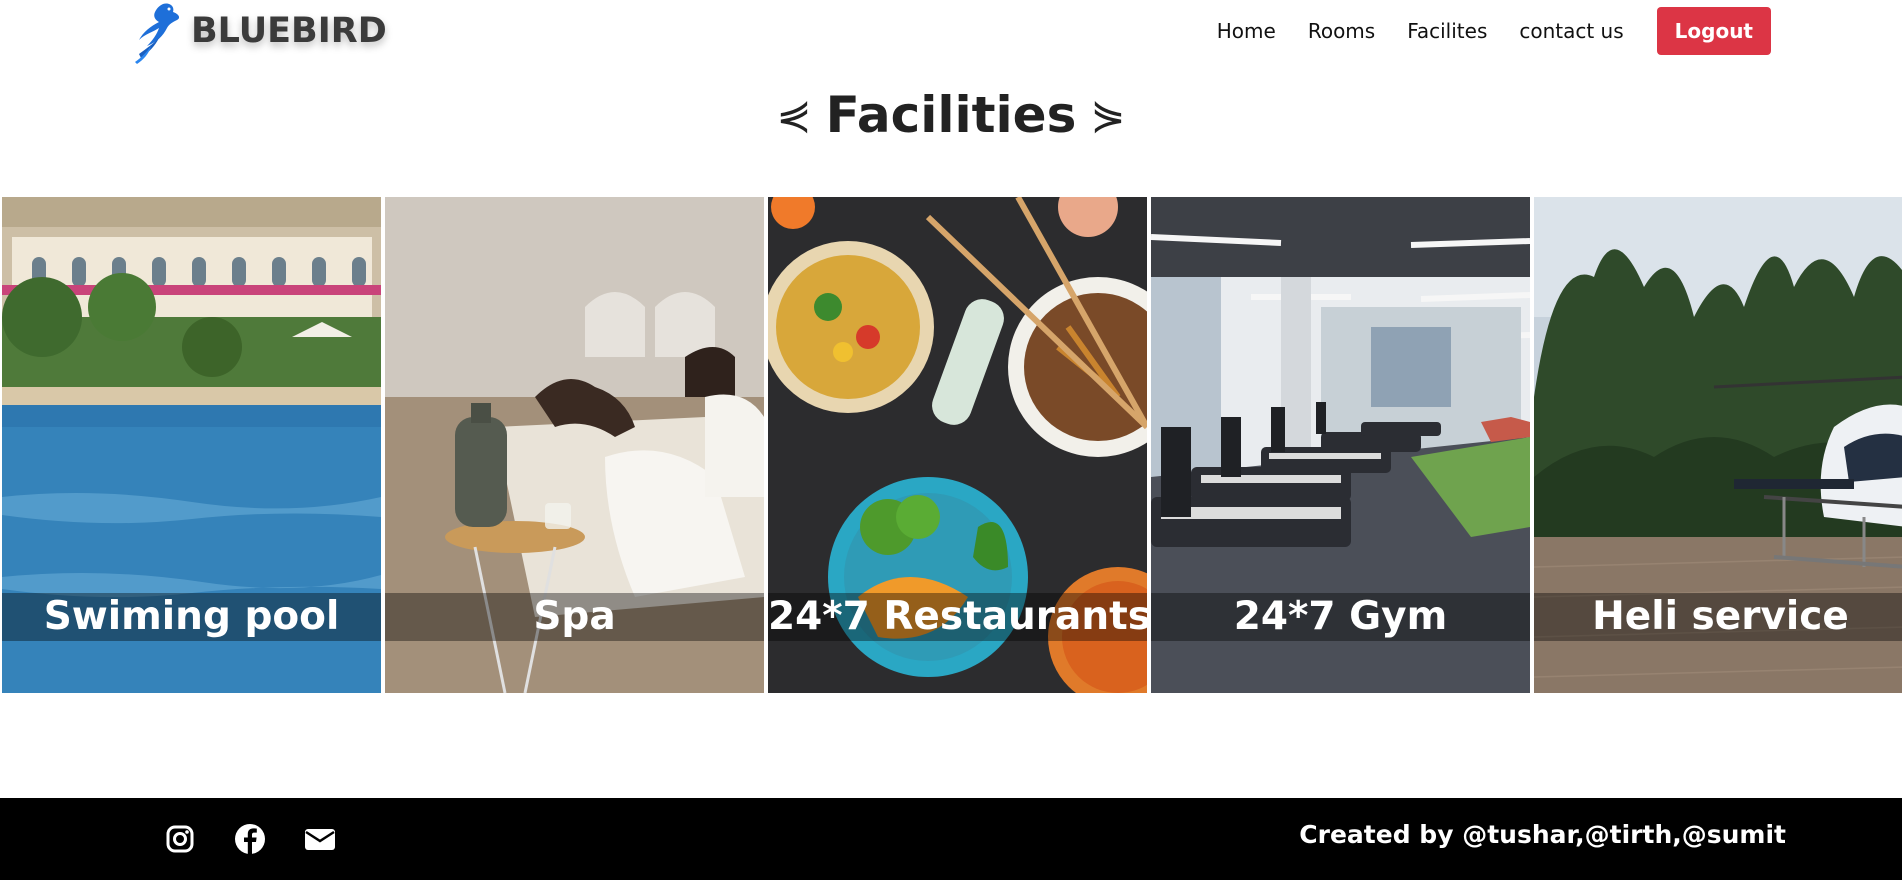 This screenshot has width=1902, height=880. Describe the element at coordinates (1246, 31) in the screenshot. I see `nav-home-link: Home` at that location.